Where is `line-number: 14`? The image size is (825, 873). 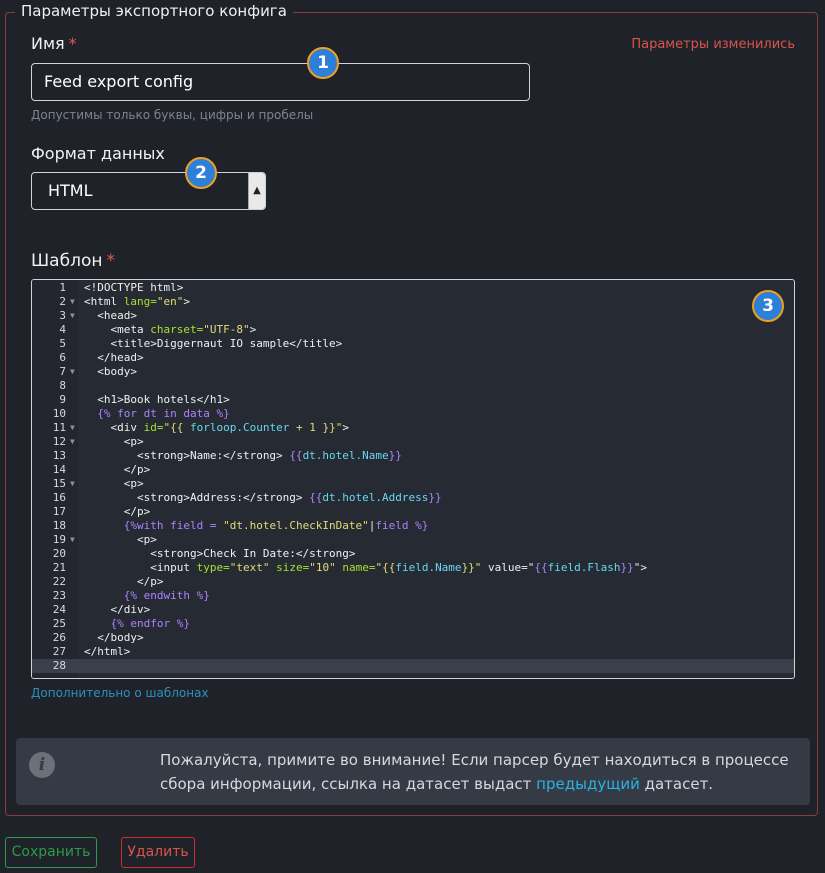
line-number: 14 is located at coordinates (59, 469).